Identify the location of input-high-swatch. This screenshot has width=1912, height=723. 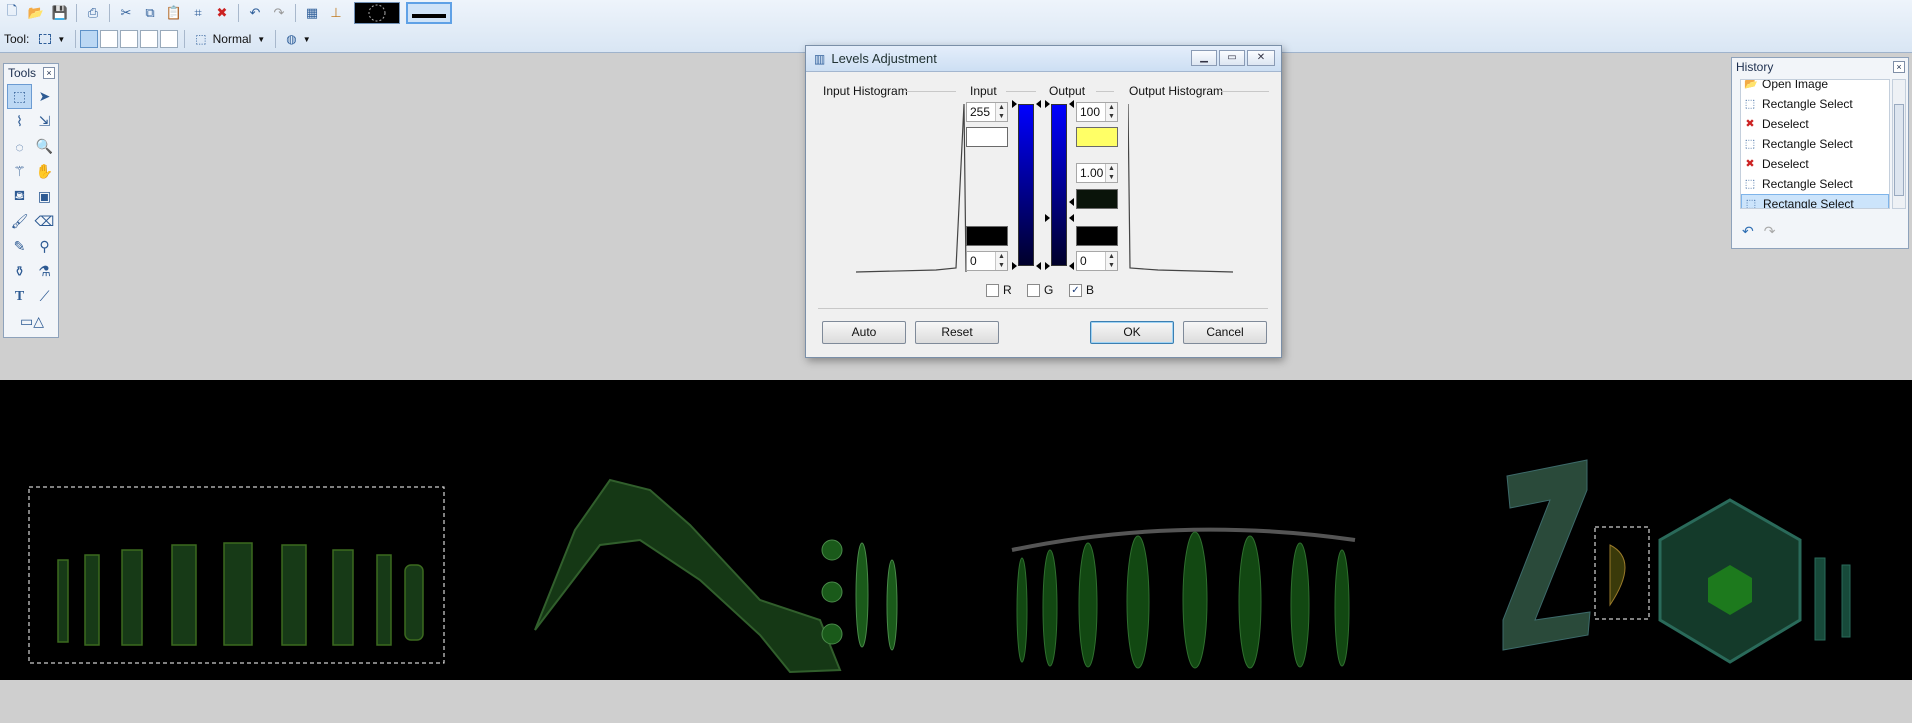
(987, 137).